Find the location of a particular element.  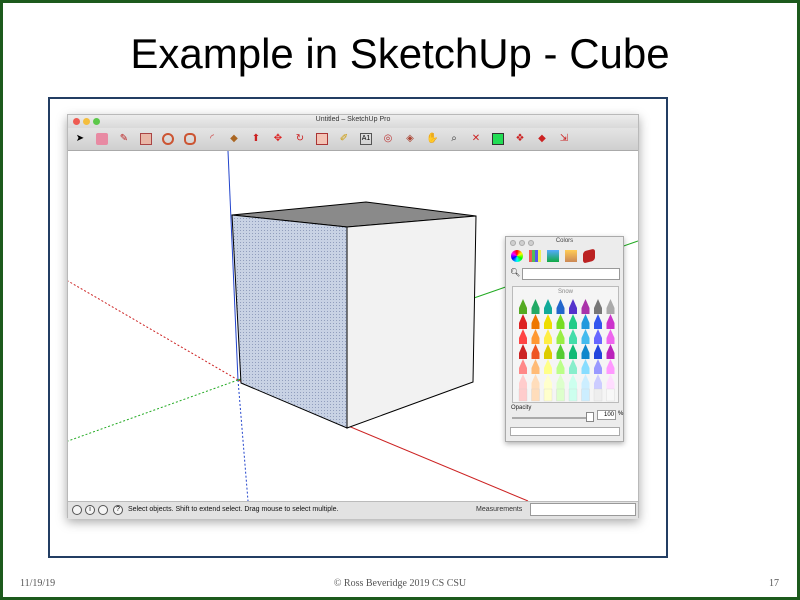

text-icon: A1 is located at coordinates (366, 139).